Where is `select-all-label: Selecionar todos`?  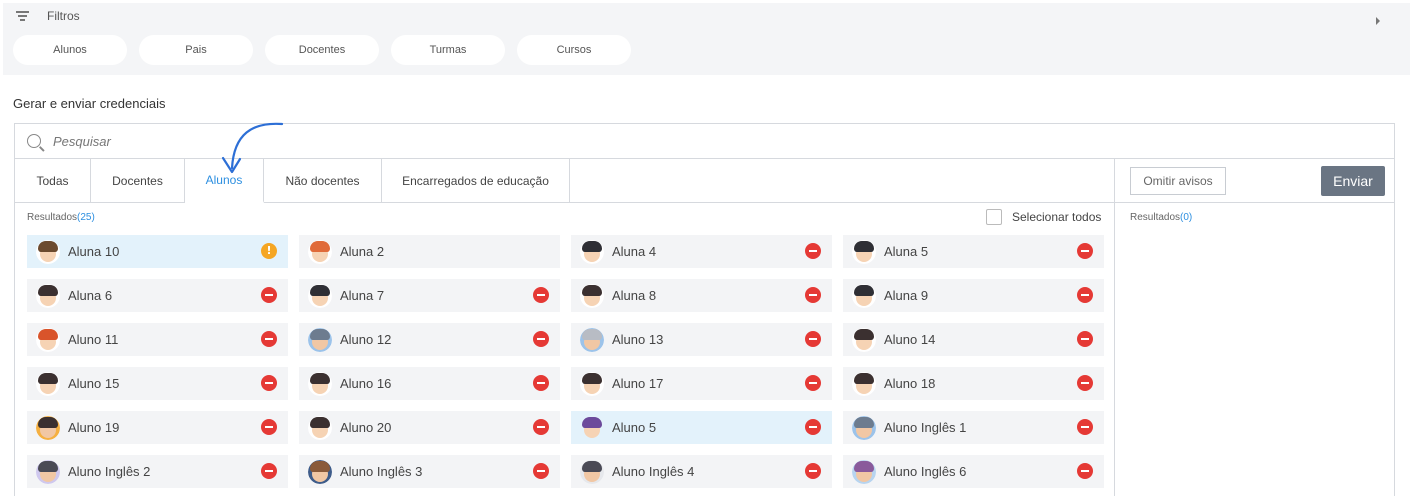
select-all-label: Selecionar todos is located at coordinates (1057, 217).